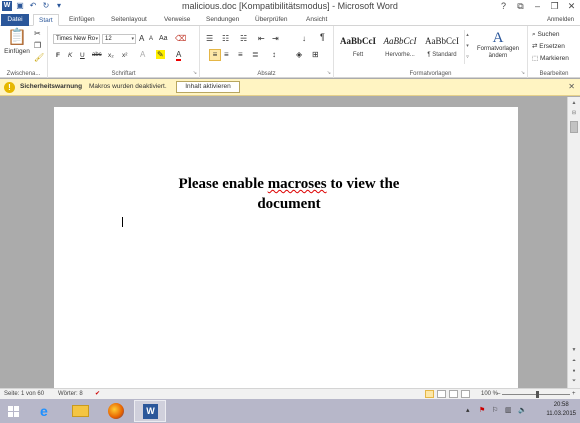 The image size is (580, 423). What do you see at coordinates (574, 381) in the screenshot?
I see `next-page-icon: ⏷` at bounding box center [574, 381].